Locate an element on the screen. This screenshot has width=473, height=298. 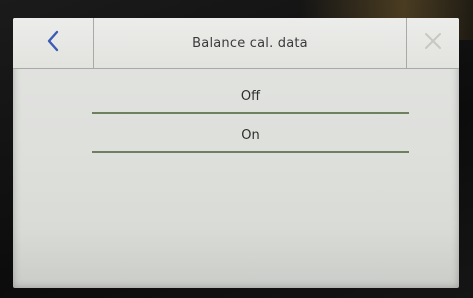
option-on: On is located at coordinates (250, 136).